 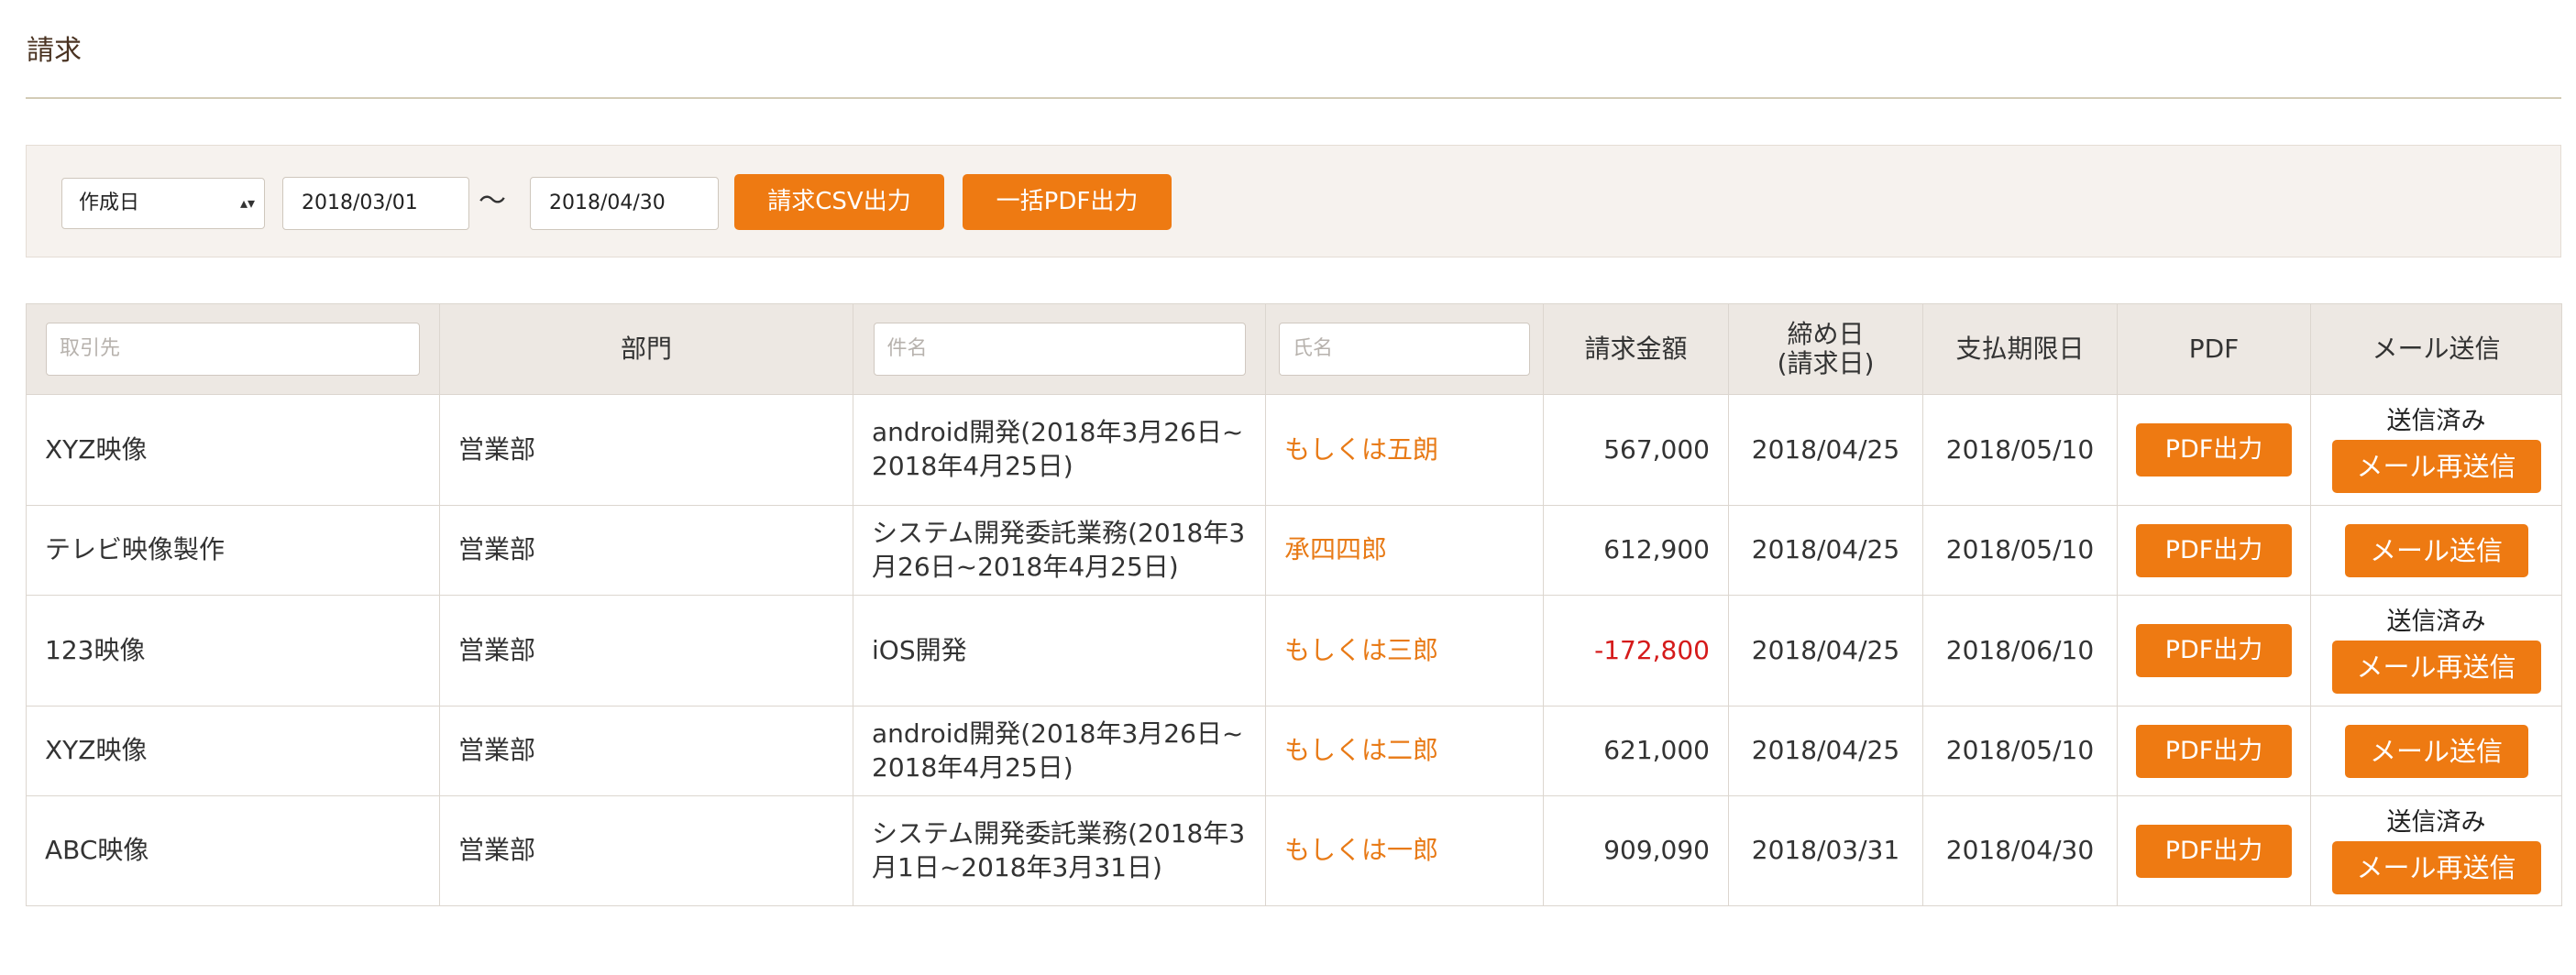 I want to click on person-link: もしくは五朗, so click(x=1404, y=450).